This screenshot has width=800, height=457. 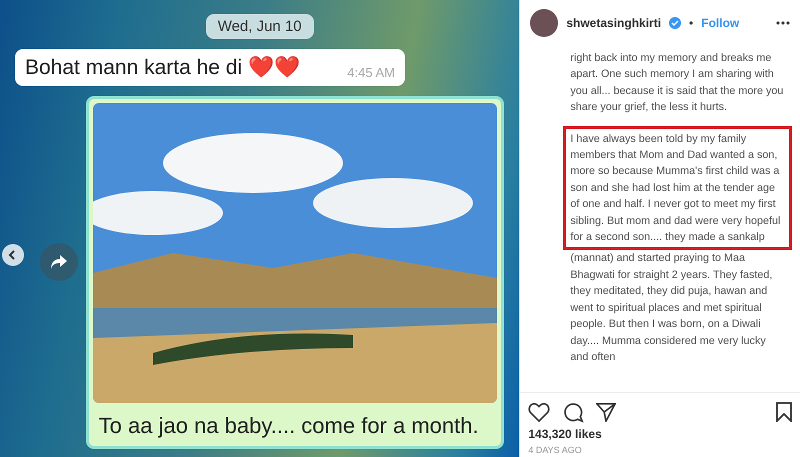 I want to click on previous-icon, so click(x=13, y=255).